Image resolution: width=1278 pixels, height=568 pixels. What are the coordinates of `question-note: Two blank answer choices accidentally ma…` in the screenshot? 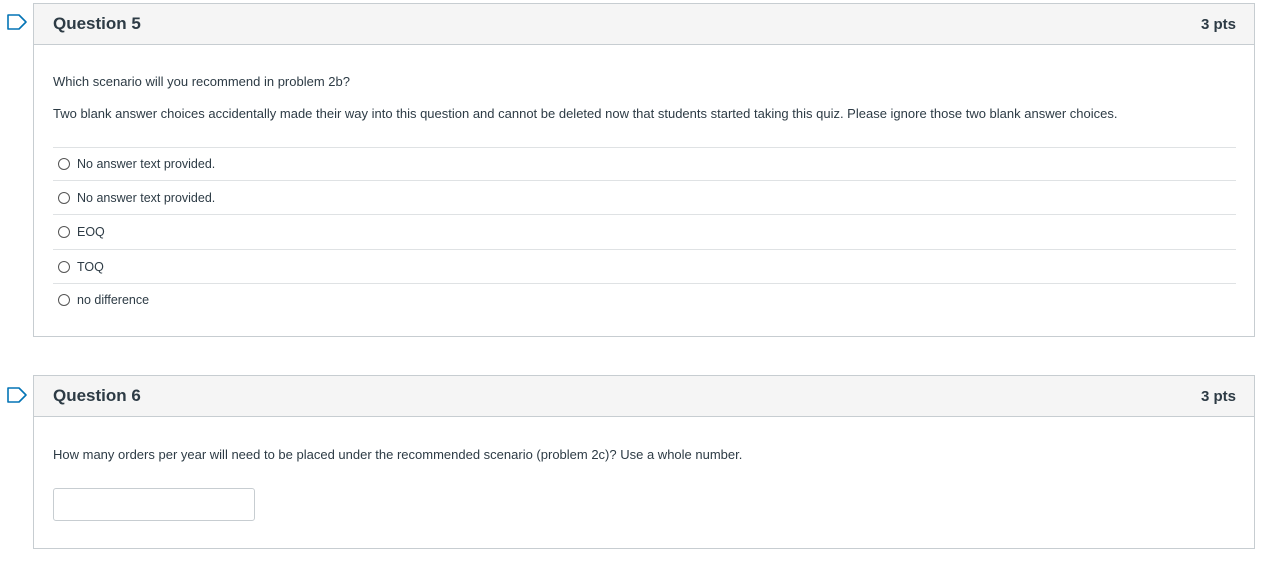 It's located at (585, 113).